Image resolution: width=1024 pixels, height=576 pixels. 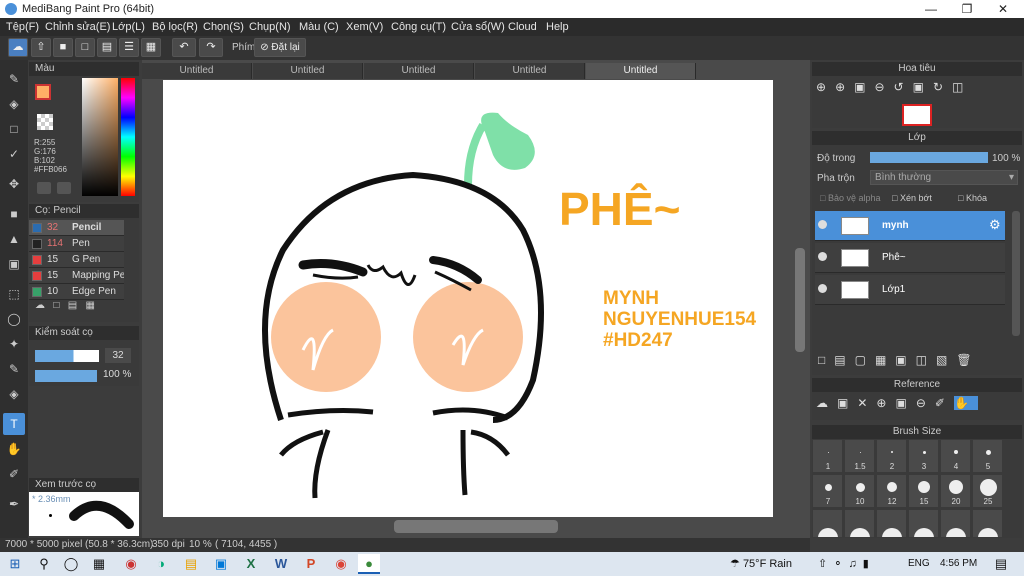 I want to click on redo-icon: ↷, so click(x=211, y=47).